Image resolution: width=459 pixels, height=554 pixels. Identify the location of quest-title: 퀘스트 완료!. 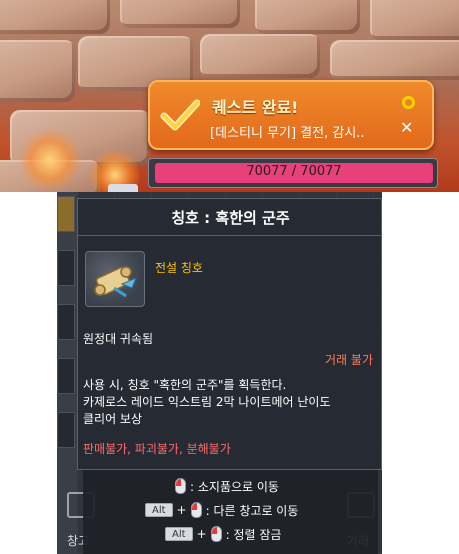
(255, 107).